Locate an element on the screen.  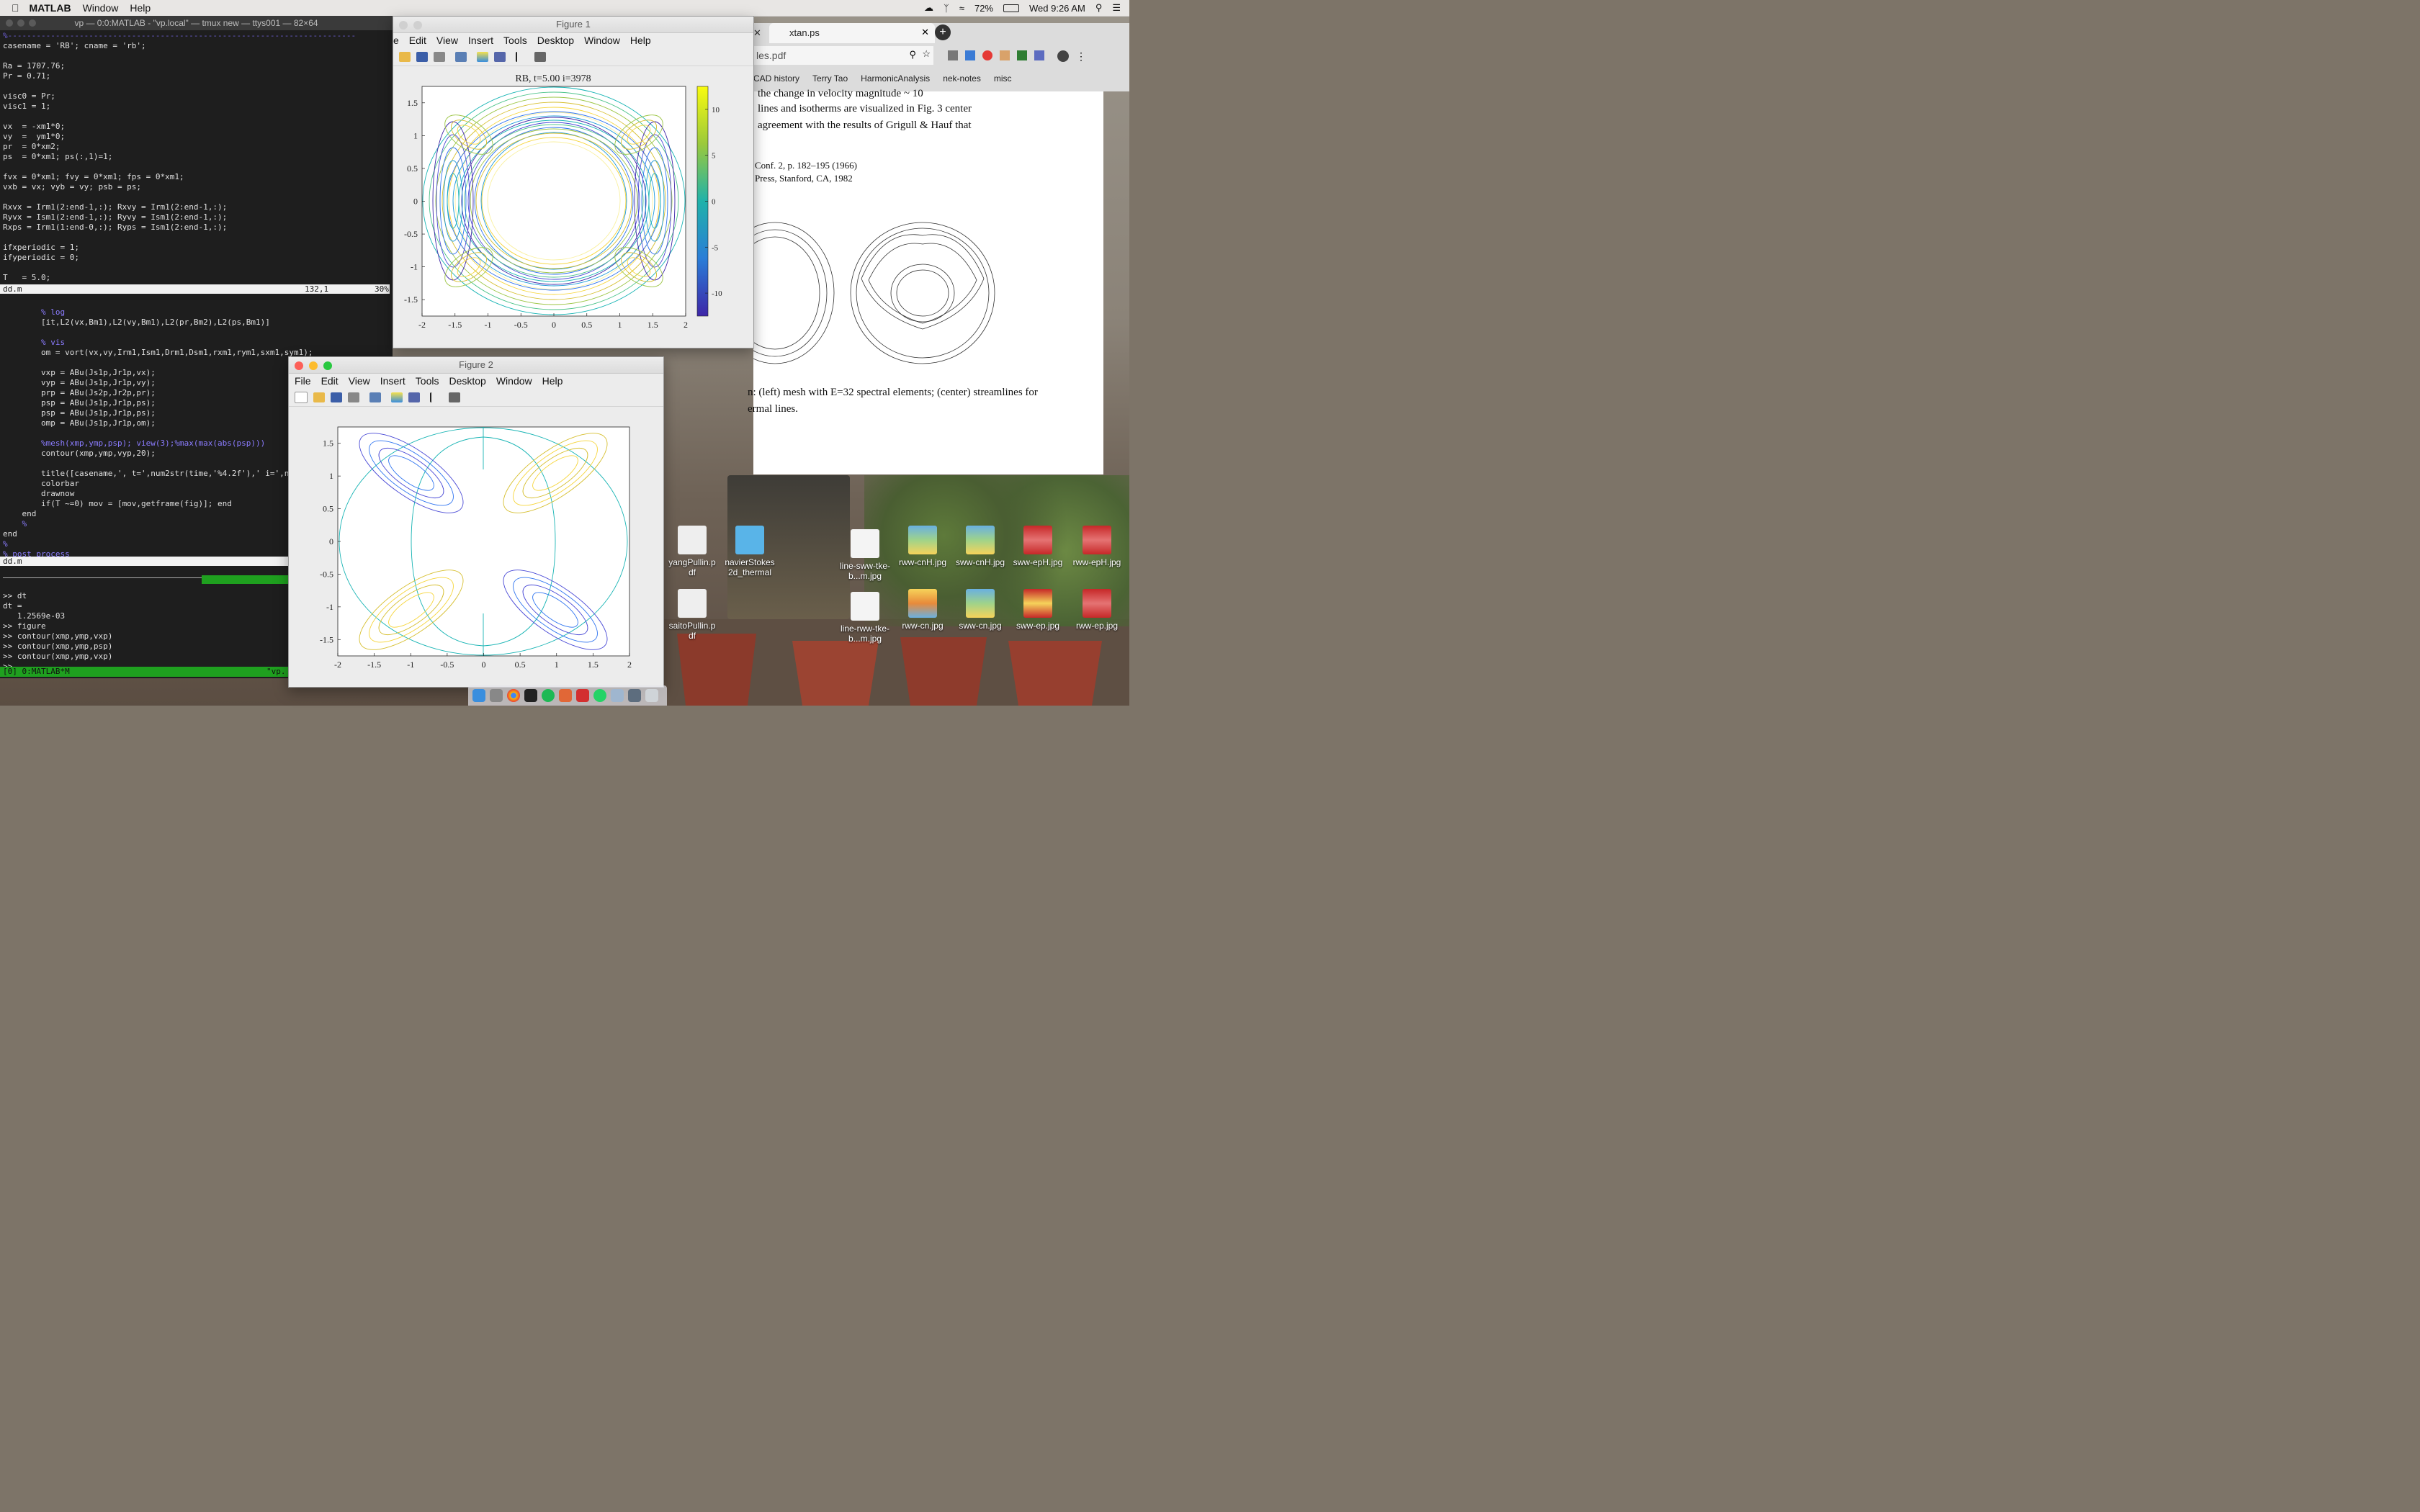
menu-file: e is located at coordinates (396, 40).